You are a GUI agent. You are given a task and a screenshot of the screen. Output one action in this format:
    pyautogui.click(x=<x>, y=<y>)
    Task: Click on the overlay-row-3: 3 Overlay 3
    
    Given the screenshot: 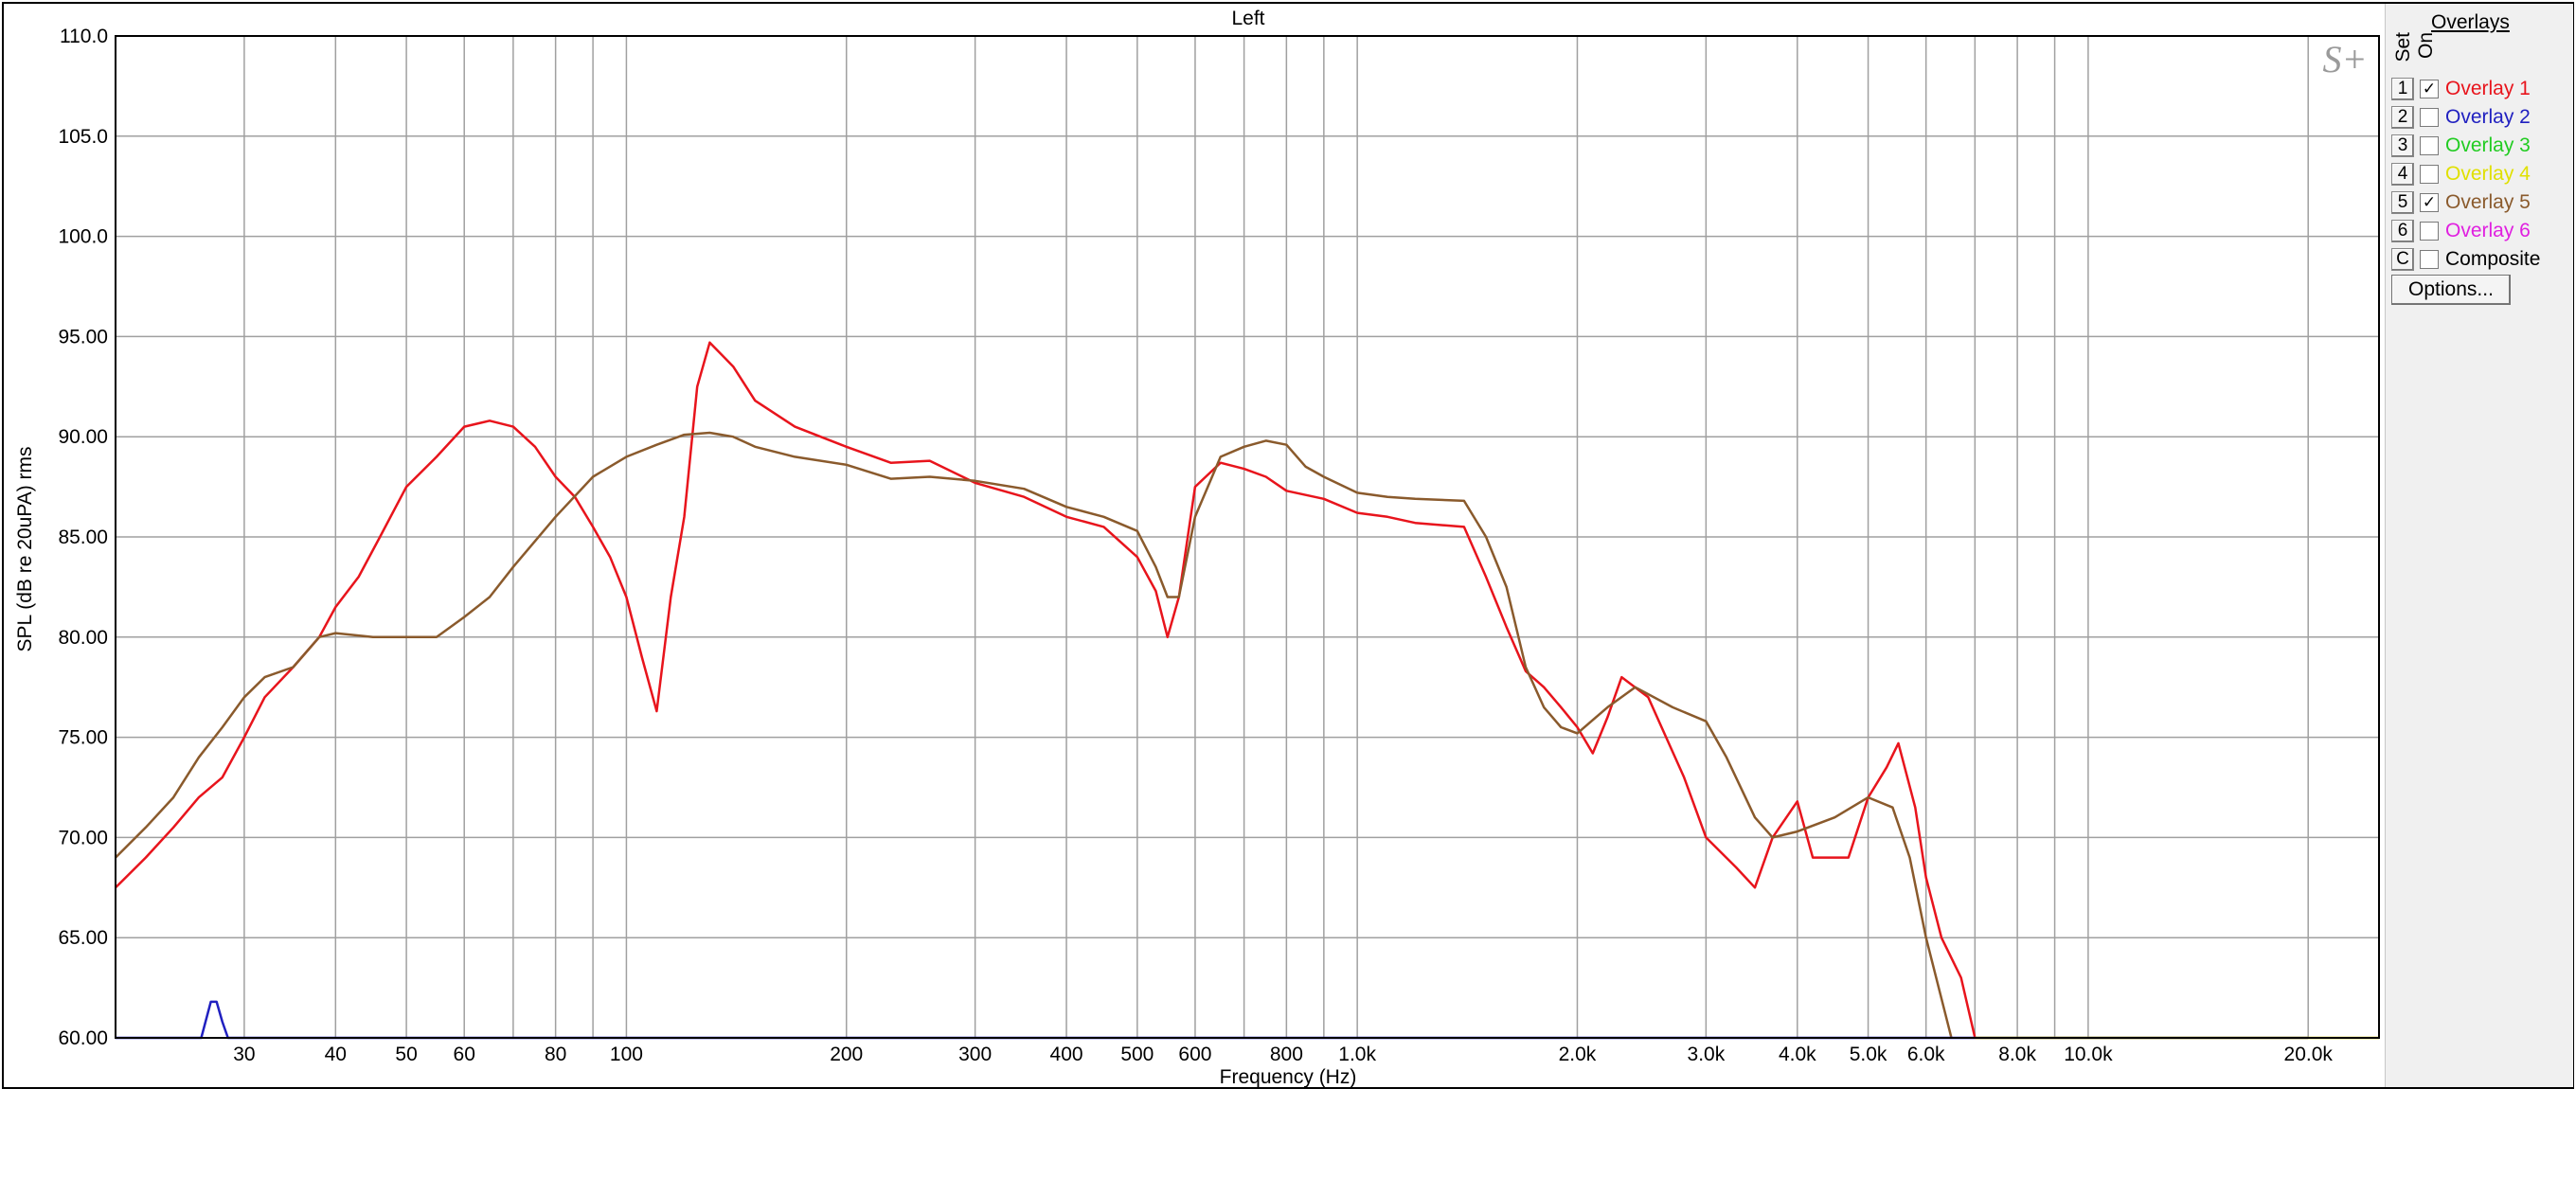 What is the action you would take?
    pyautogui.click(x=2461, y=146)
    